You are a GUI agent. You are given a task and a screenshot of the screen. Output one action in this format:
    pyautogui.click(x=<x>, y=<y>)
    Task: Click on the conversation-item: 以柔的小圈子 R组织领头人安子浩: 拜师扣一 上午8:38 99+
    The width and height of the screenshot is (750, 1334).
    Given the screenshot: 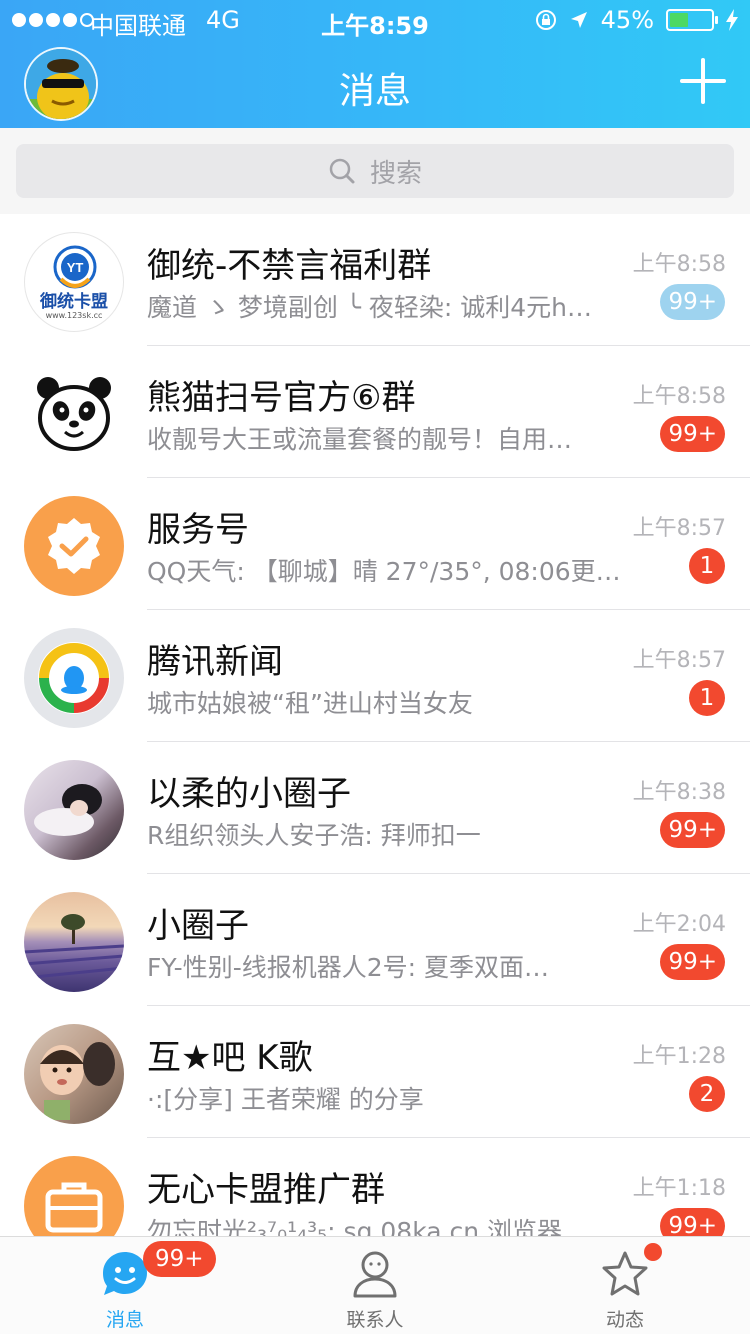 What is the action you would take?
    pyautogui.click(x=375, y=808)
    